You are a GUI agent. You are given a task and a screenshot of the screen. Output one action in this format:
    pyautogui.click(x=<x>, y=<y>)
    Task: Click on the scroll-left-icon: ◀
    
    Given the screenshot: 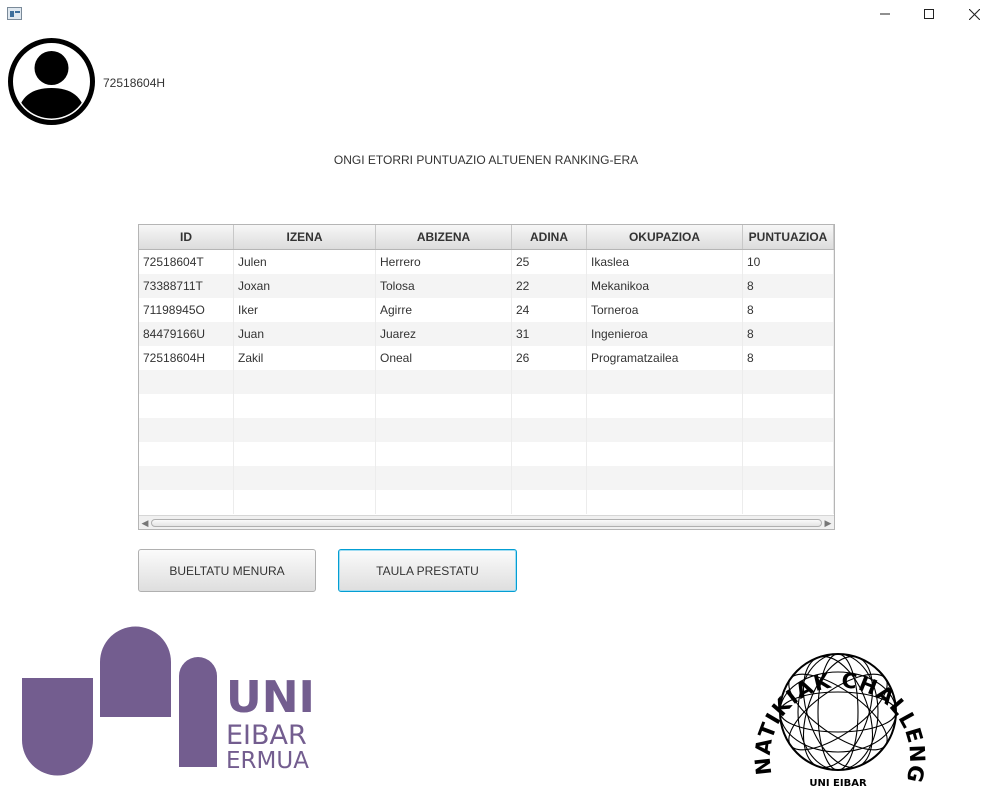 What is the action you would take?
    pyautogui.click(x=145, y=523)
    